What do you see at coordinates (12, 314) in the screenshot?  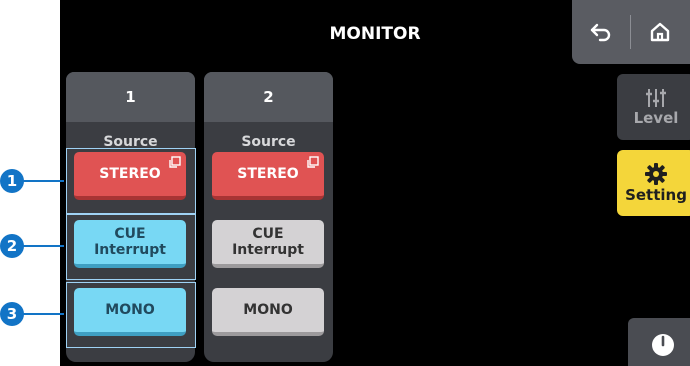 I see `callout-number: 3` at bounding box center [12, 314].